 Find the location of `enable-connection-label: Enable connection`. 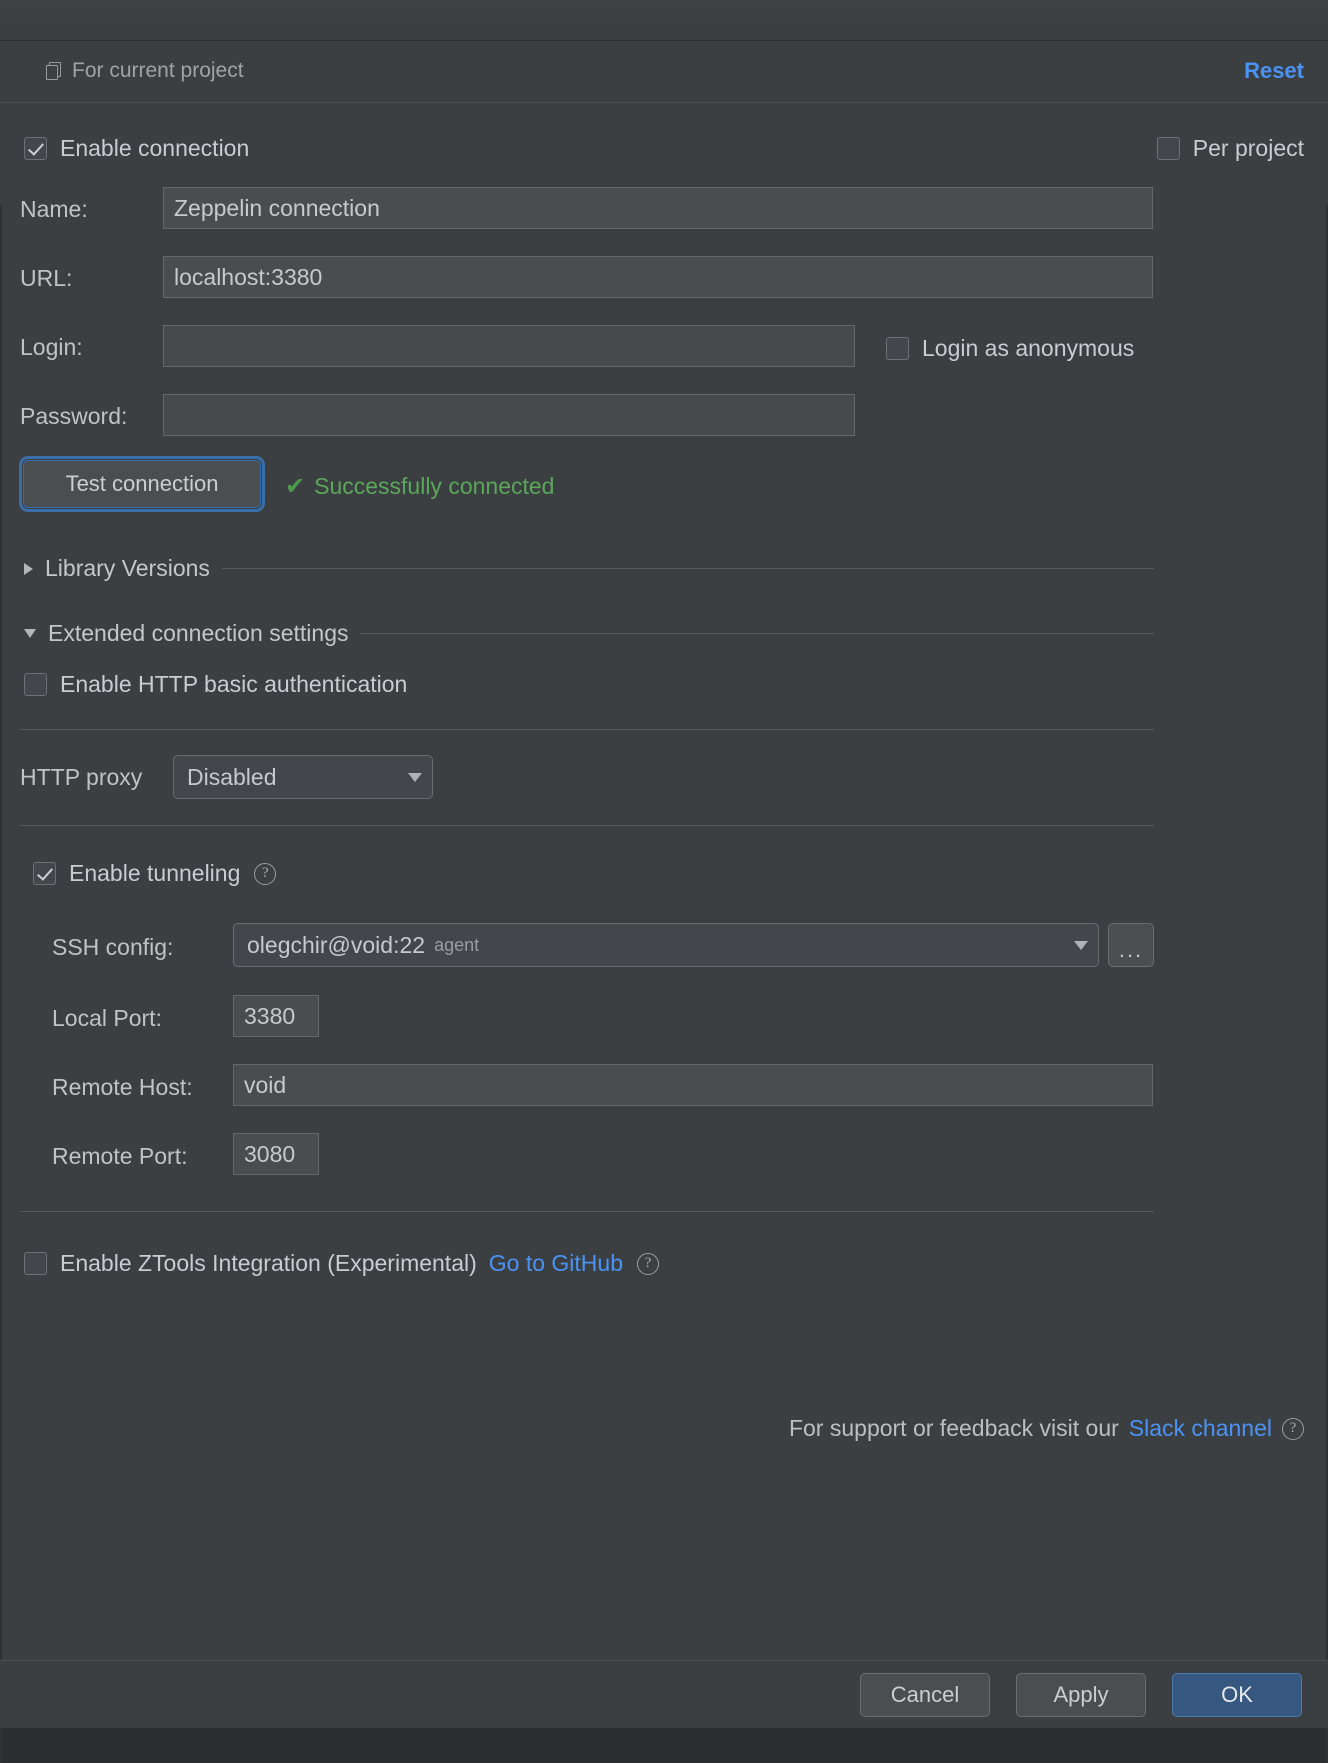

enable-connection-label: Enable connection is located at coordinates (155, 148).